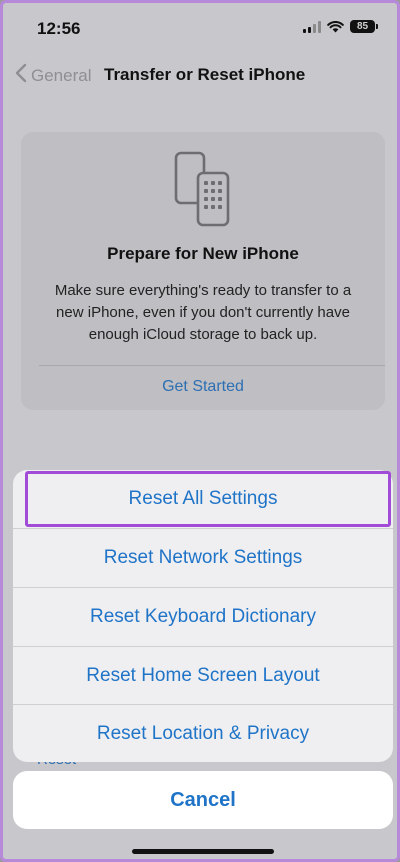 This screenshot has width=400, height=862. I want to click on status-bar: 12:56 85, so click(200, 28).